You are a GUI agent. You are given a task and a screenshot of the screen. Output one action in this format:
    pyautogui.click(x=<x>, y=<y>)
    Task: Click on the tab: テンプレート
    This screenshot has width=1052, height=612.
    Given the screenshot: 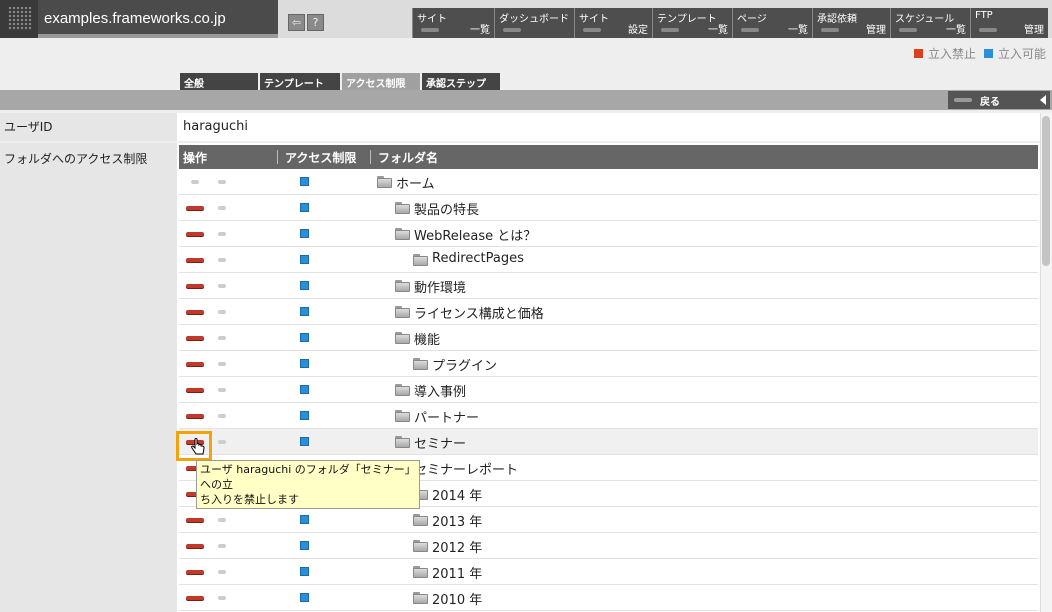 What is the action you would take?
    pyautogui.click(x=300, y=81)
    